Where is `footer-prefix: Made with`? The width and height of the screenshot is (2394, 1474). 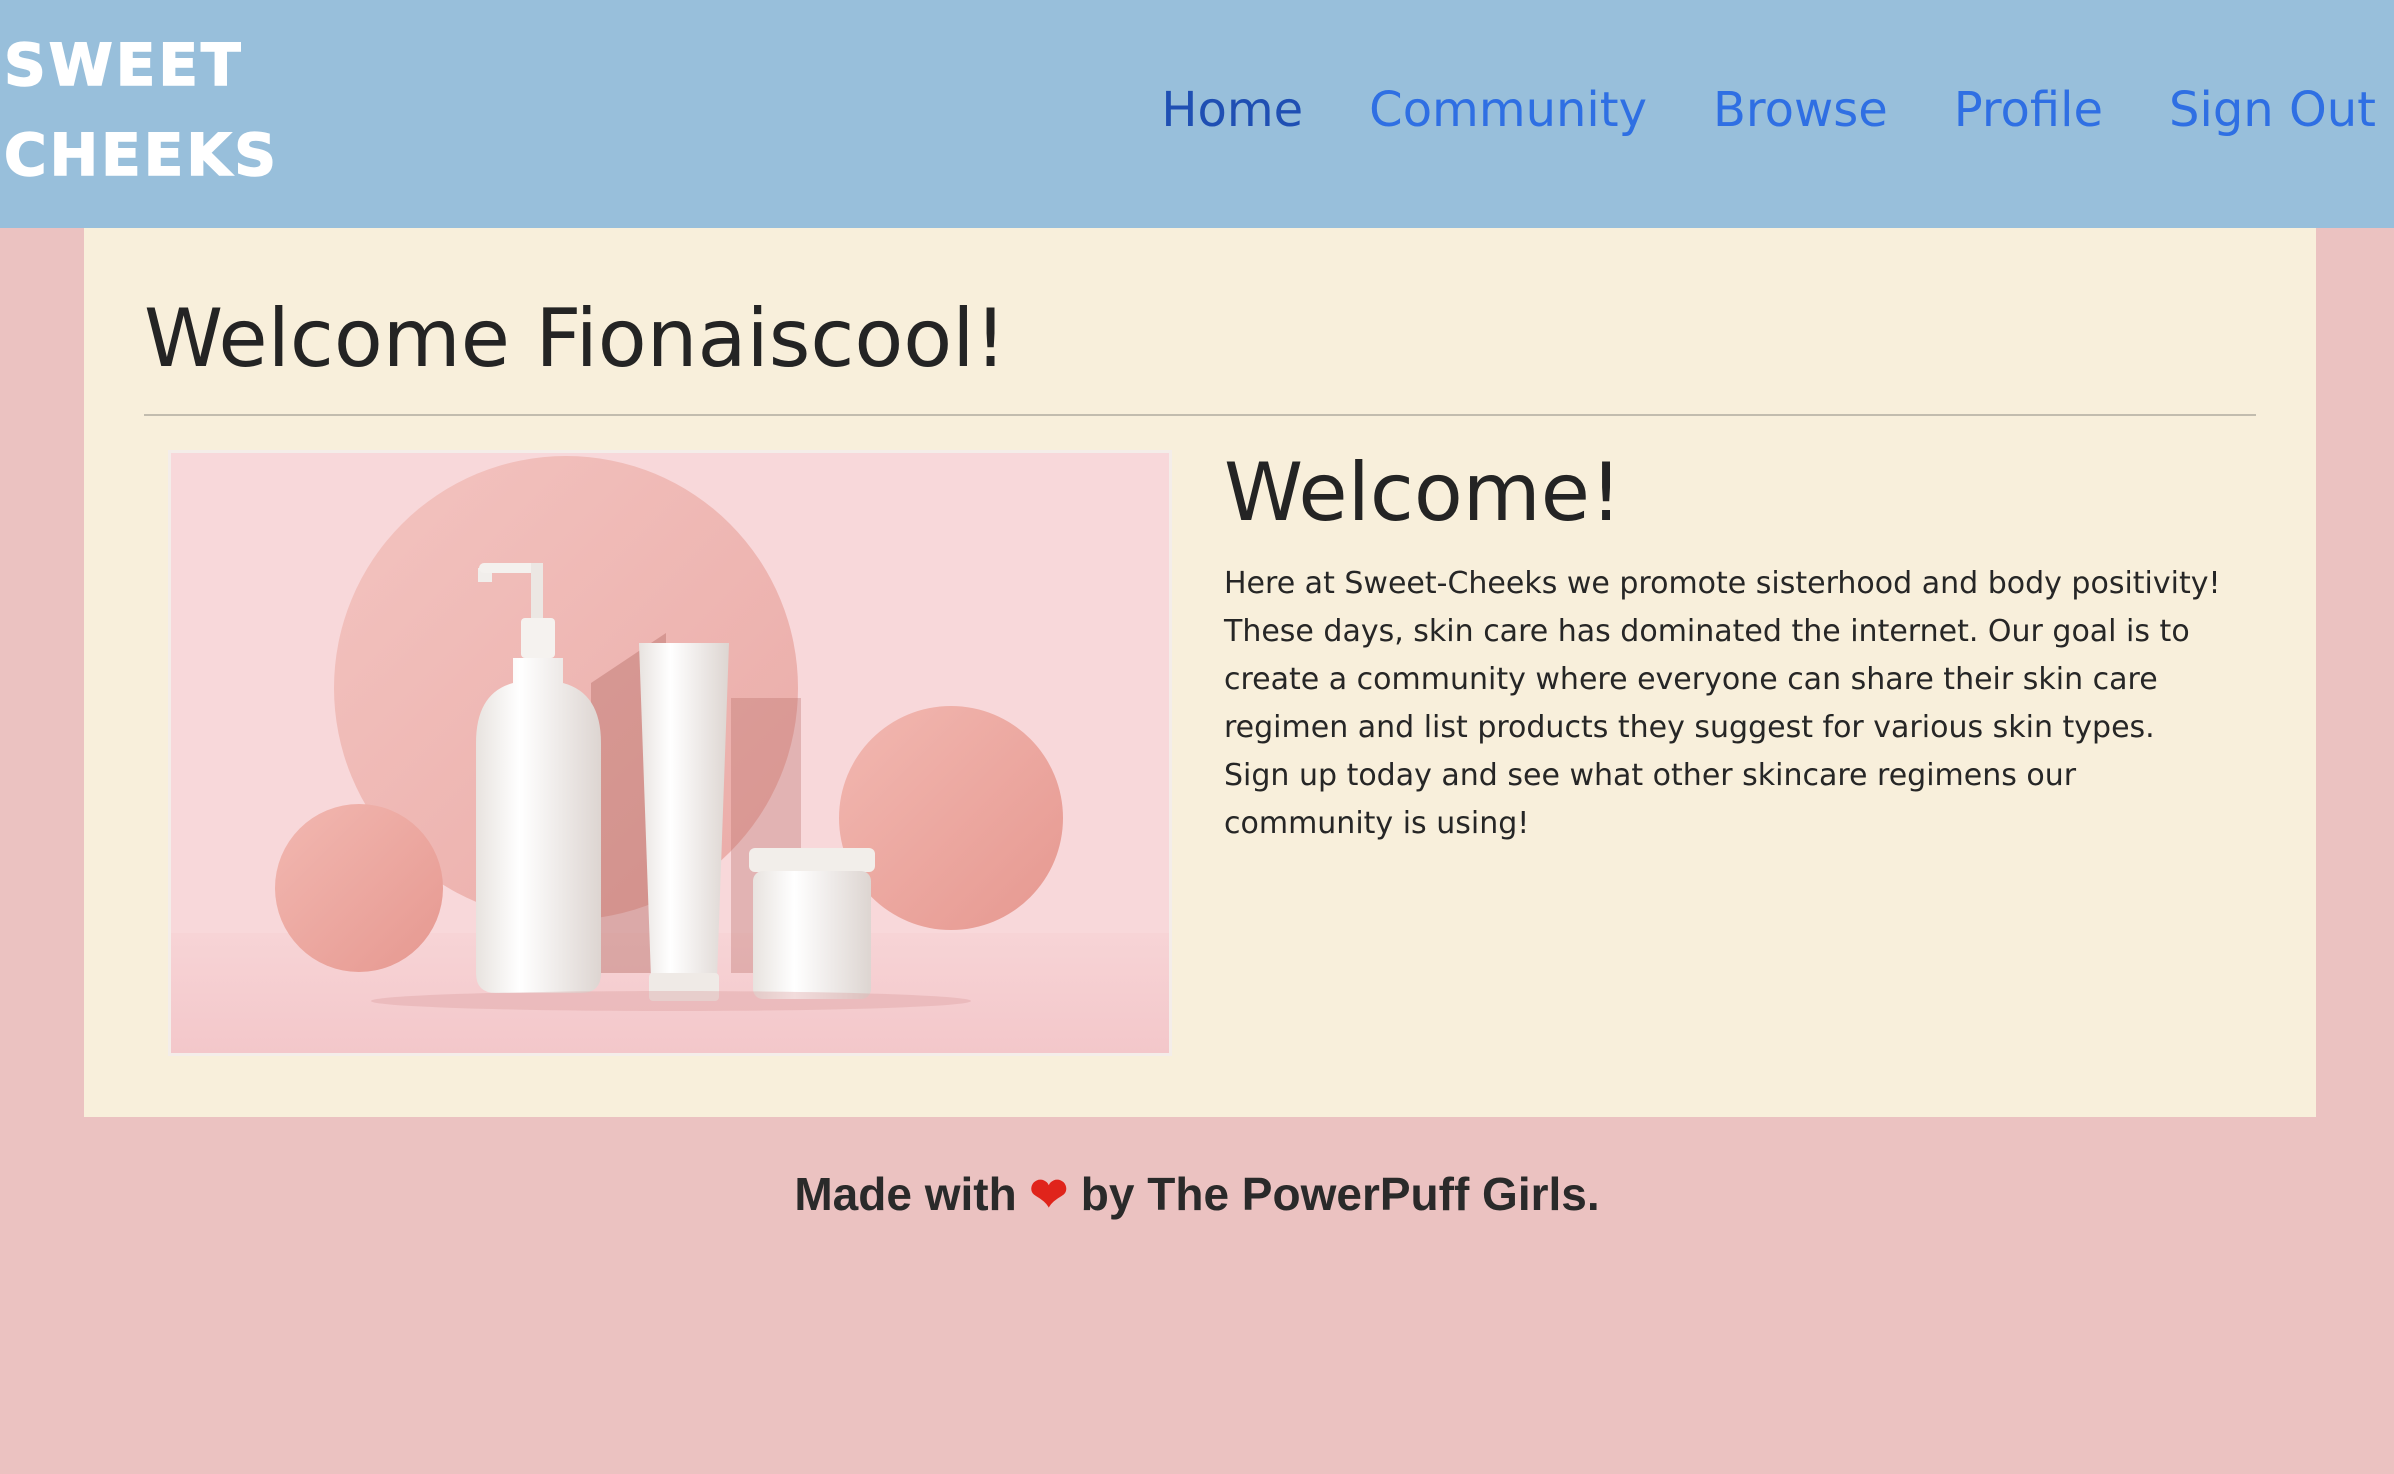 footer-prefix: Made with is located at coordinates (905, 1194).